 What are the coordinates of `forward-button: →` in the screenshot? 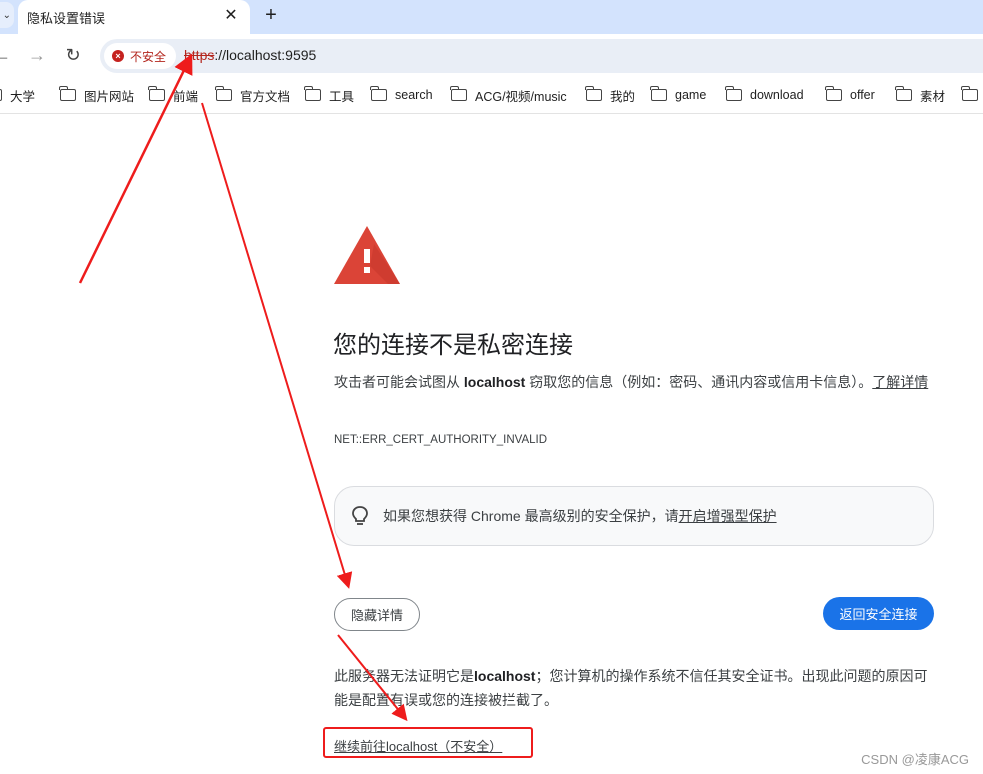 It's located at (37, 55).